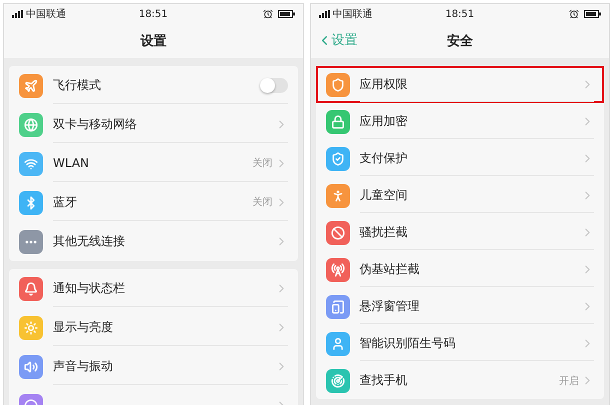 Image resolution: width=614 pixels, height=405 pixels. I want to click on settings-row: 声音与振动, so click(153, 366).